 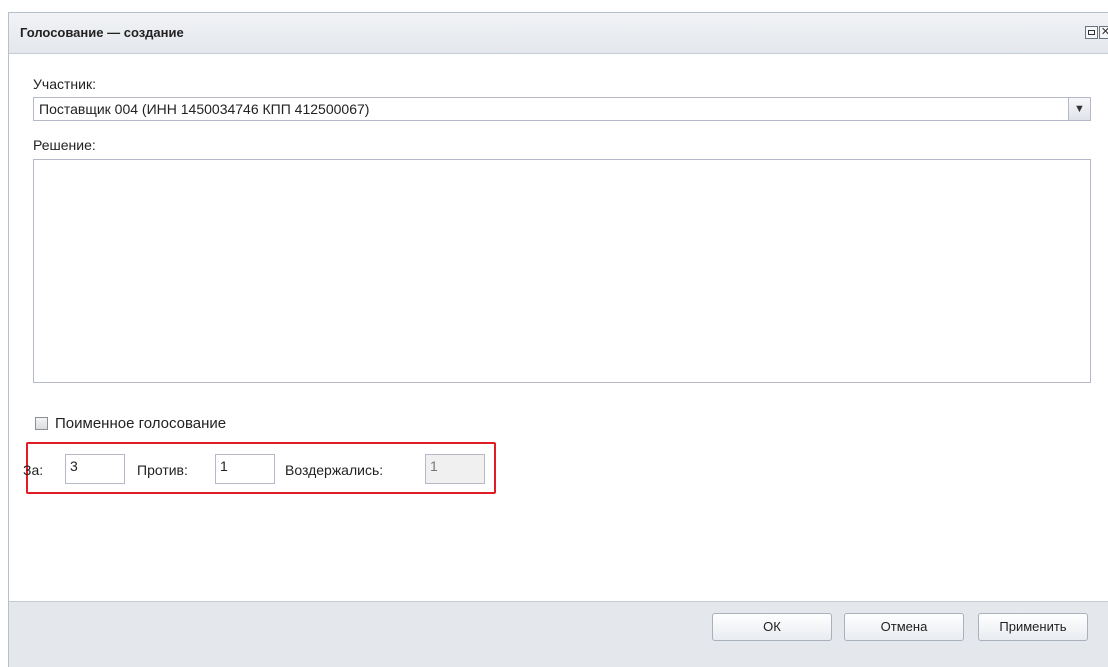 What do you see at coordinates (1033, 627) in the screenshot?
I see `apply-button: Применить` at bounding box center [1033, 627].